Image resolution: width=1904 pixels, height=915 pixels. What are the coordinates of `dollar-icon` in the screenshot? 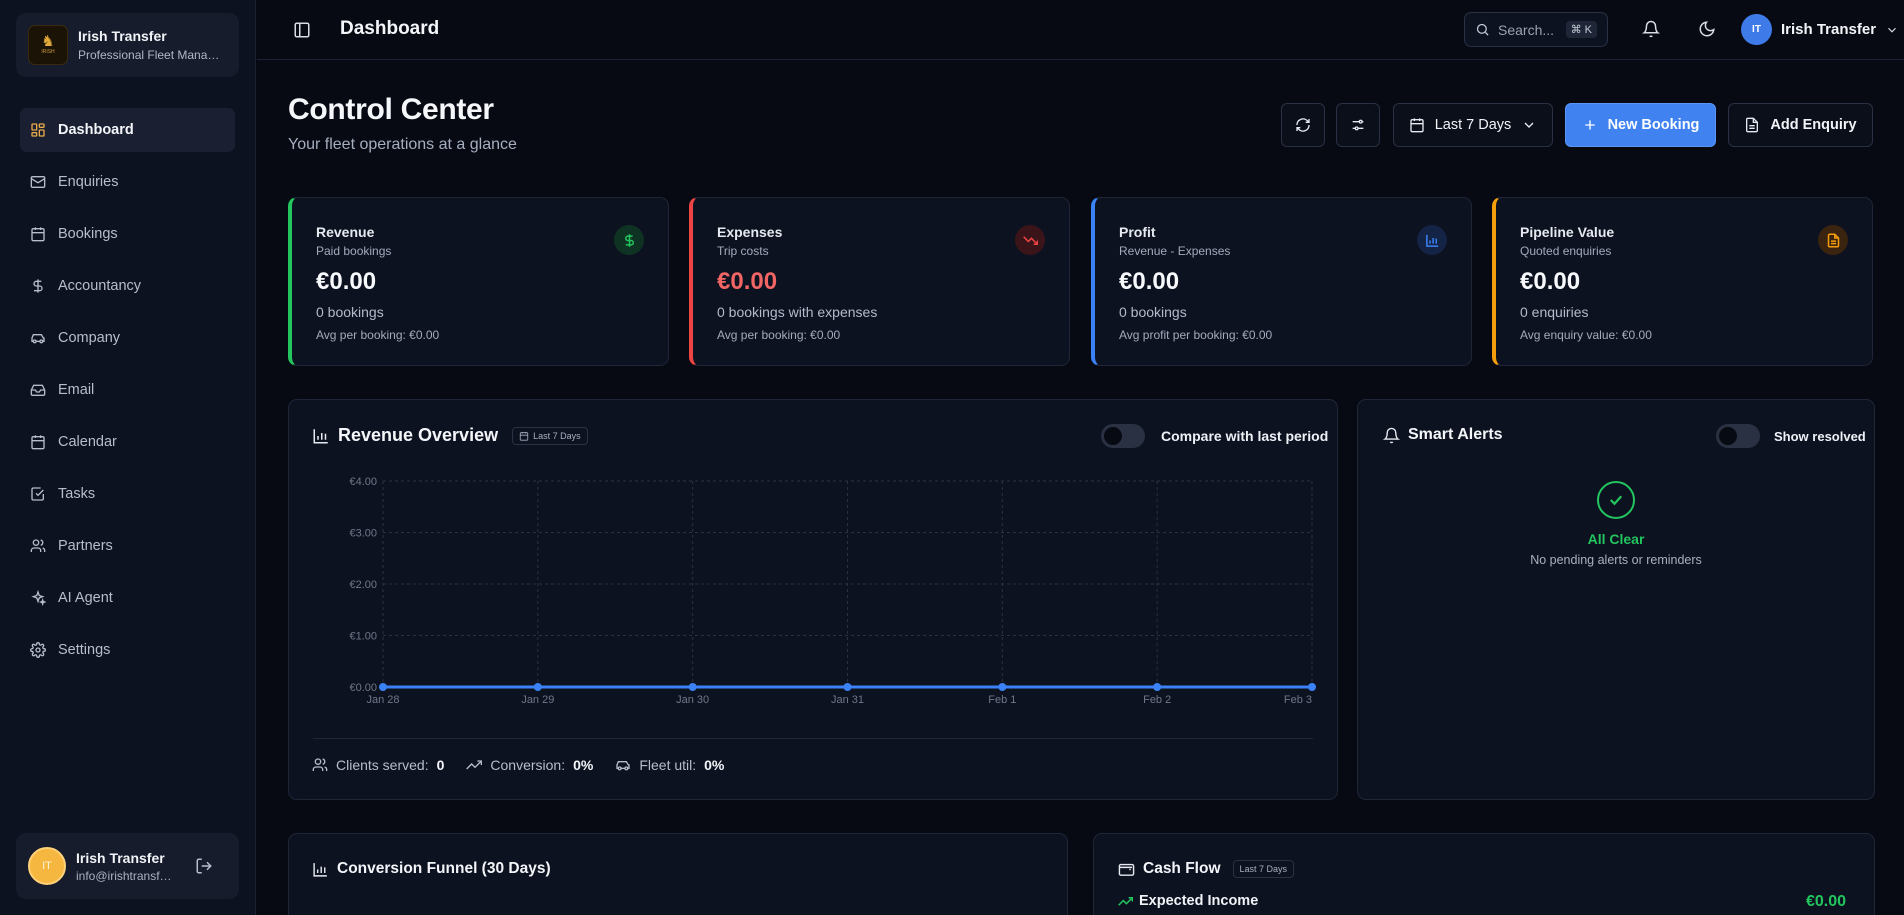 It's located at (629, 240).